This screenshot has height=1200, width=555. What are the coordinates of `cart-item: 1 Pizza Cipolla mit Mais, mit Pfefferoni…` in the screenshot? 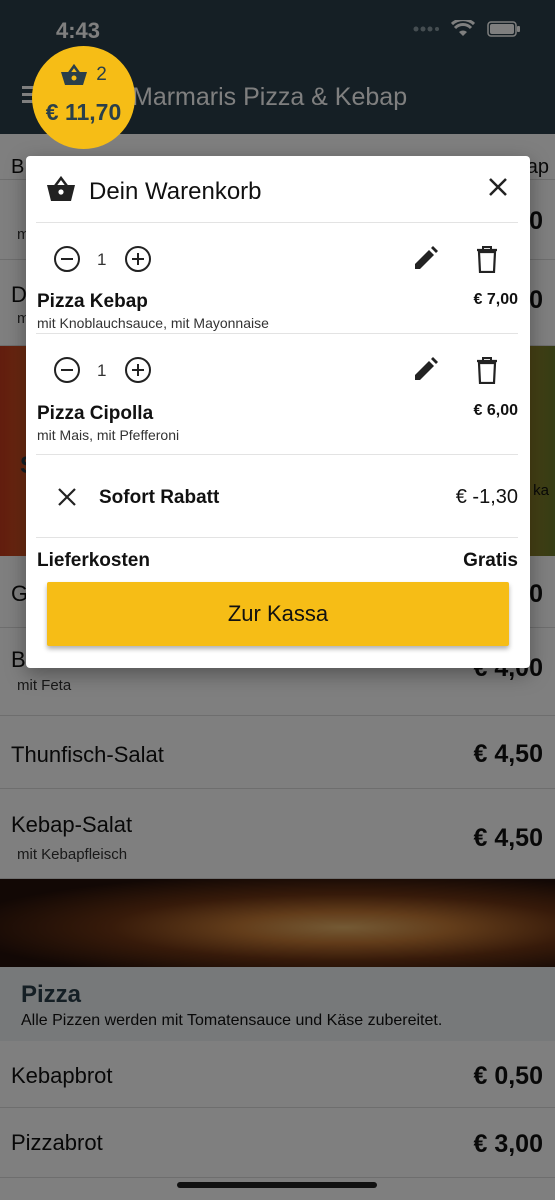 It's located at (278, 390).